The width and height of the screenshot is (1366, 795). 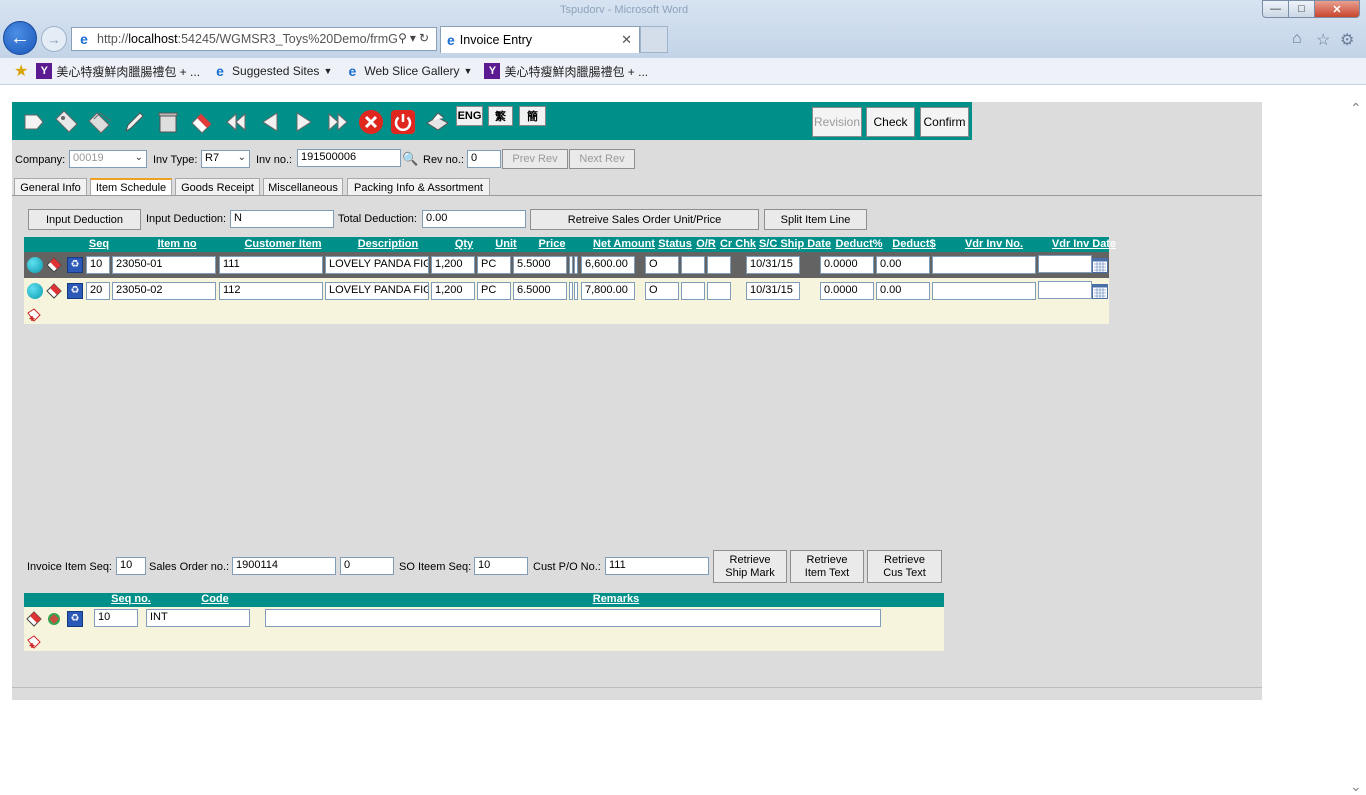 I want to click on confirm-button: Confirm, so click(x=944, y=122).